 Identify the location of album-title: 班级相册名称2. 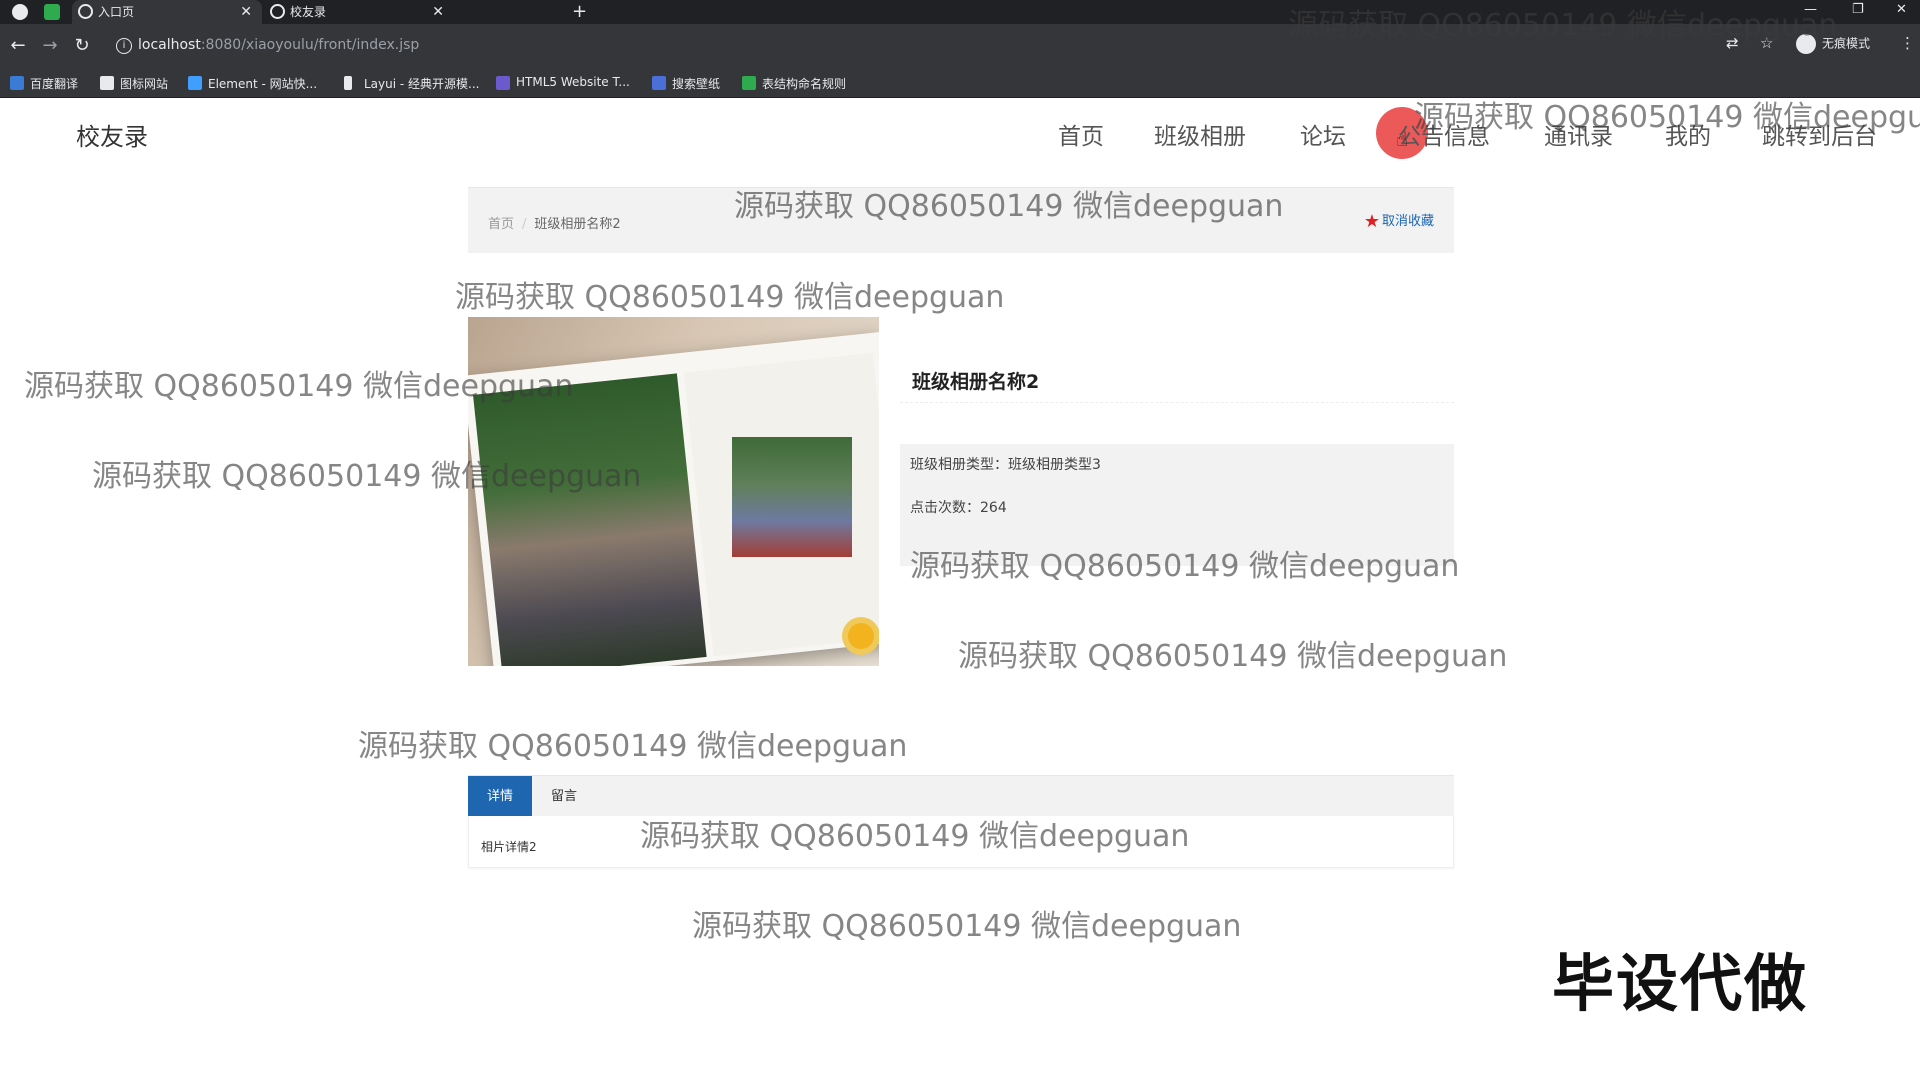
(976, 382).